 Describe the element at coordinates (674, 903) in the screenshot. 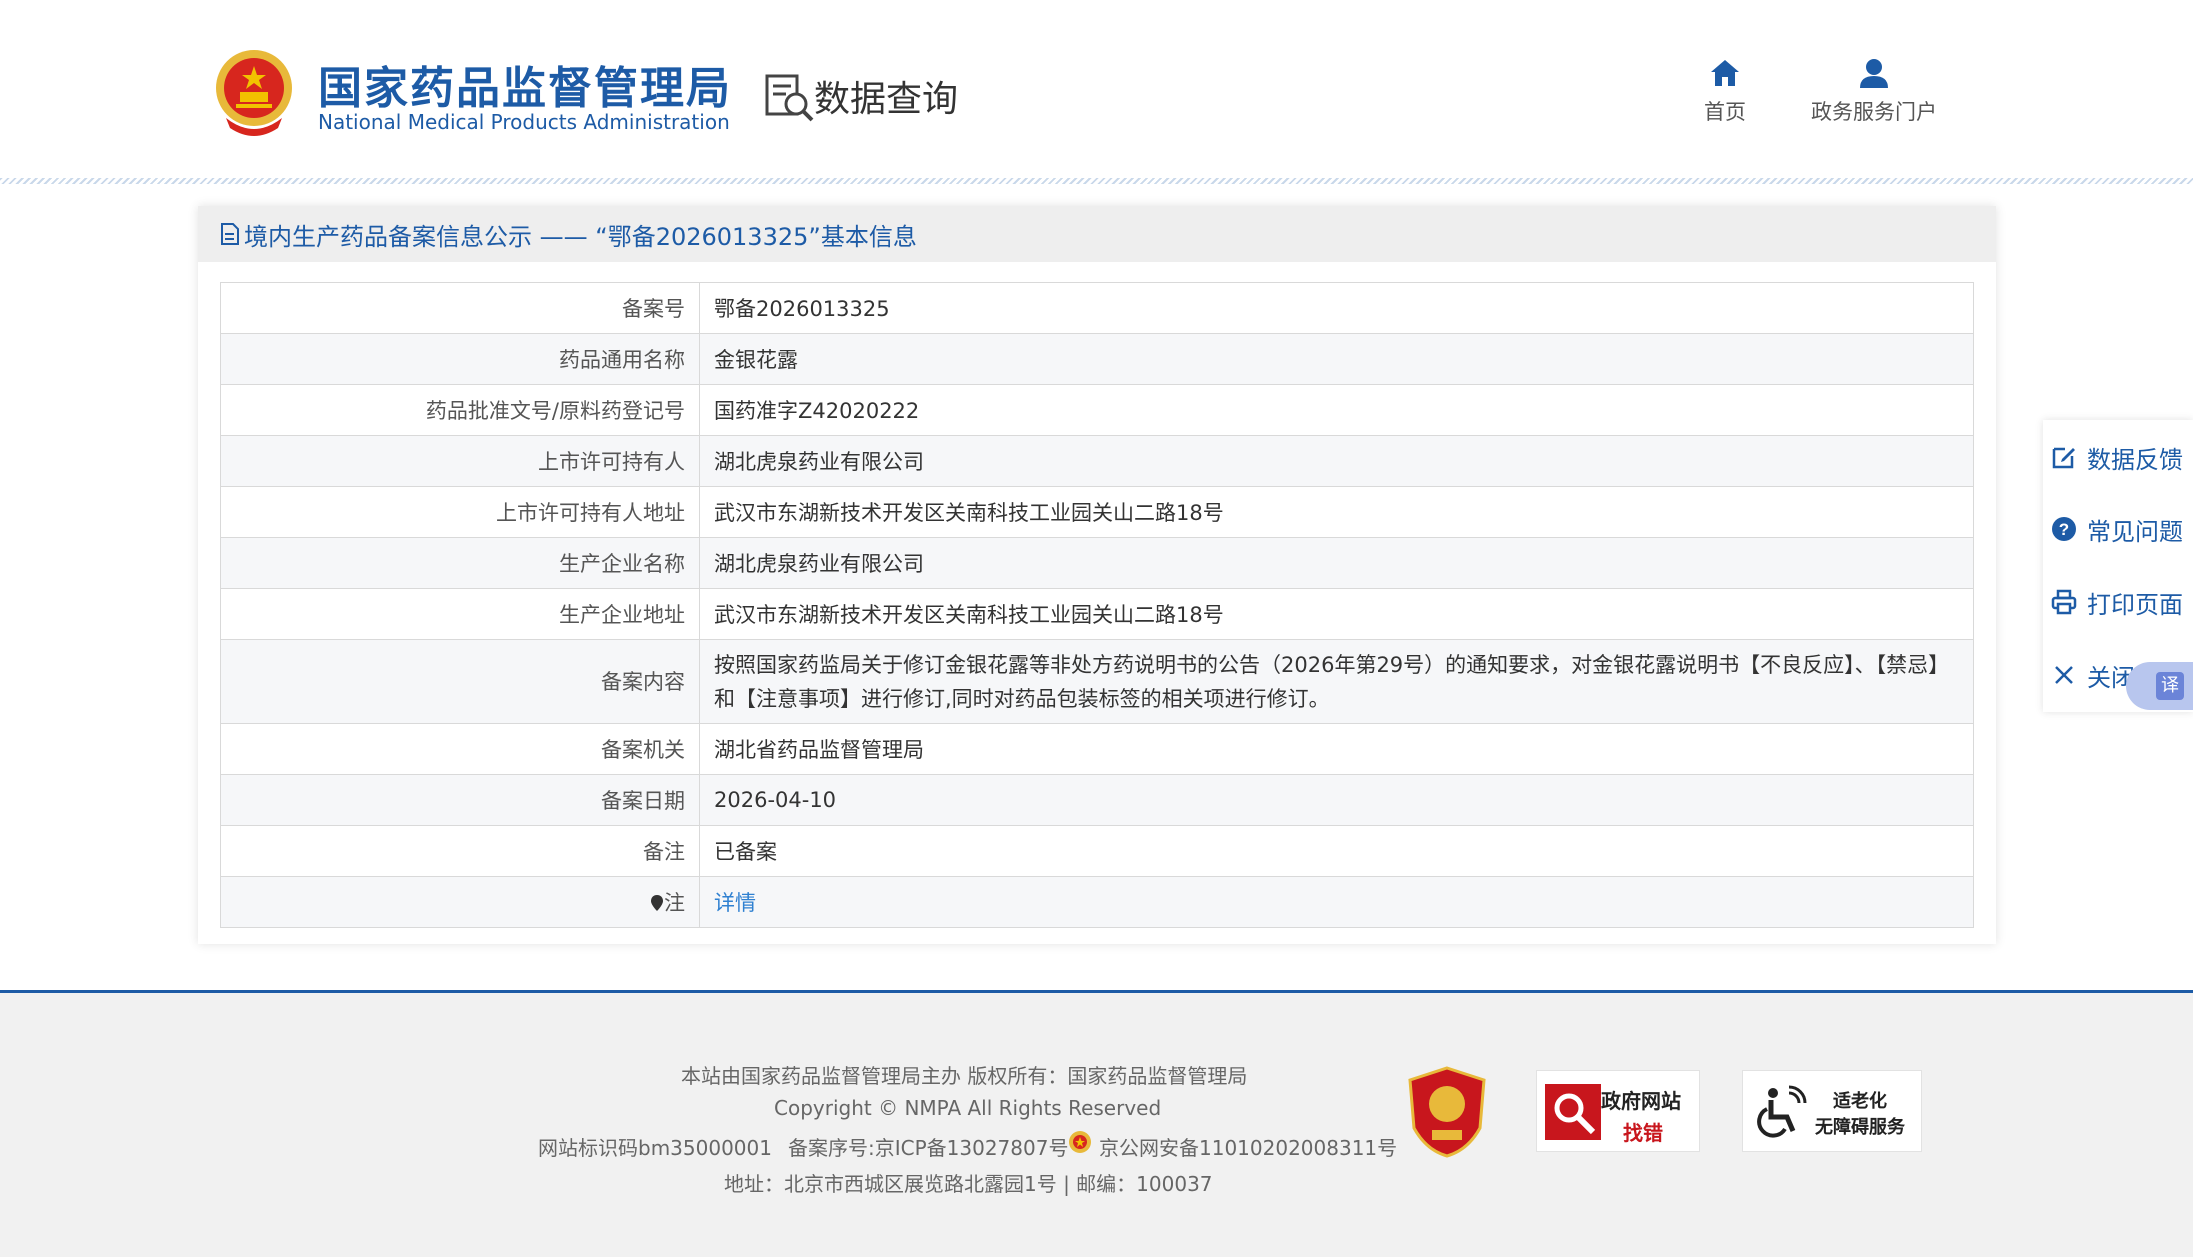

I see `note-label: 注` at that location.